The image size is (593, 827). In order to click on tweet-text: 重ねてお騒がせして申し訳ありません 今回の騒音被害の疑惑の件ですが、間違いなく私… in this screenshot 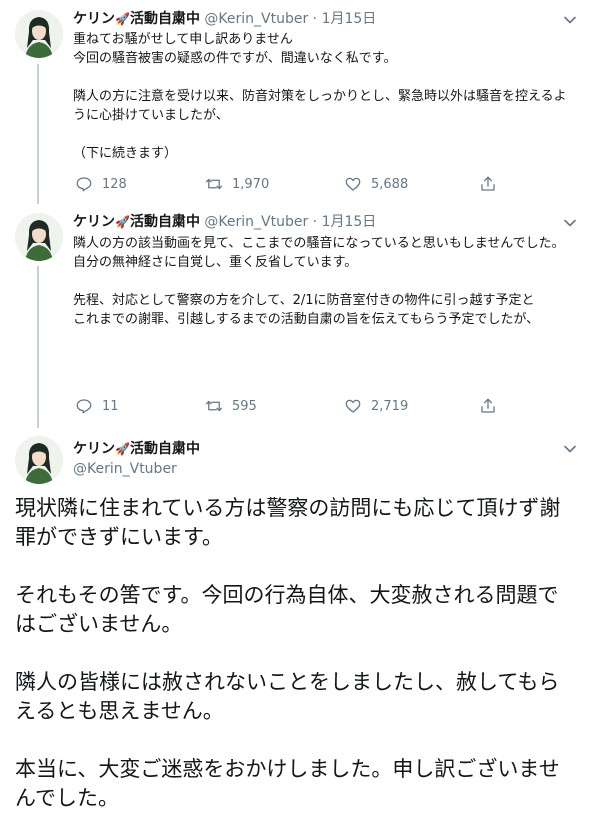, I will do `click(320, 96)`.